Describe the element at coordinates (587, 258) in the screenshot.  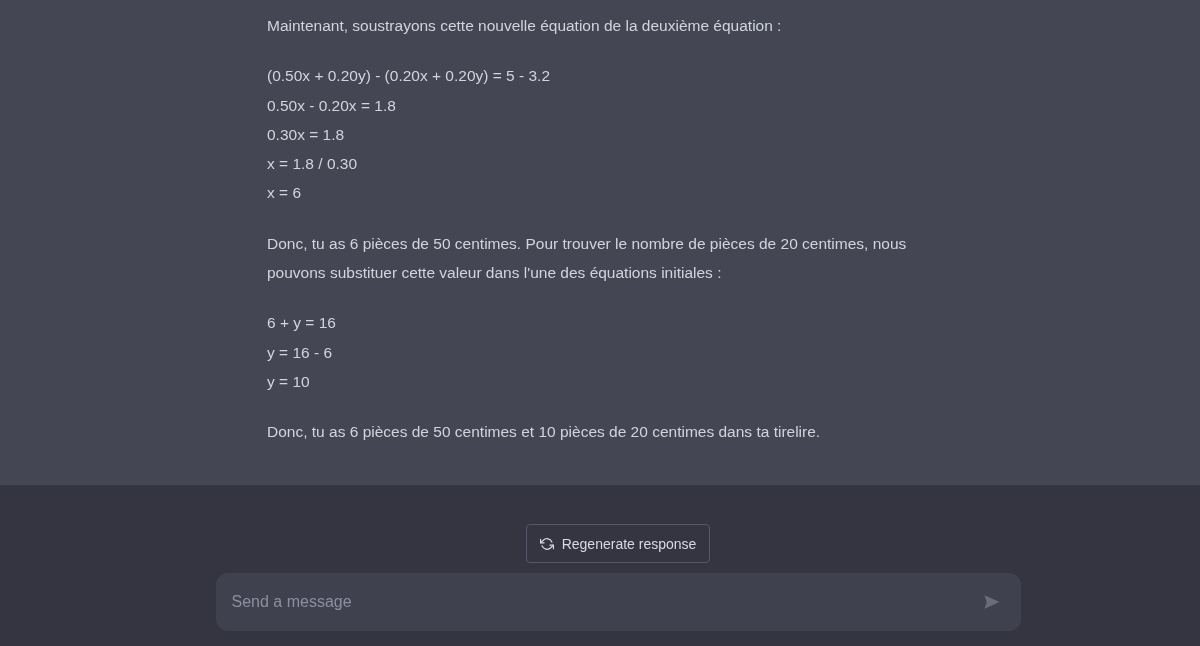
I see `message-paragraph: Donc, tu as 6 pièces de 50 centimes. Pour trouver le nombre de pièces de 20 centimes, nous pouvons substituer cette valeur dans l'une des équations initiales :` at that location.